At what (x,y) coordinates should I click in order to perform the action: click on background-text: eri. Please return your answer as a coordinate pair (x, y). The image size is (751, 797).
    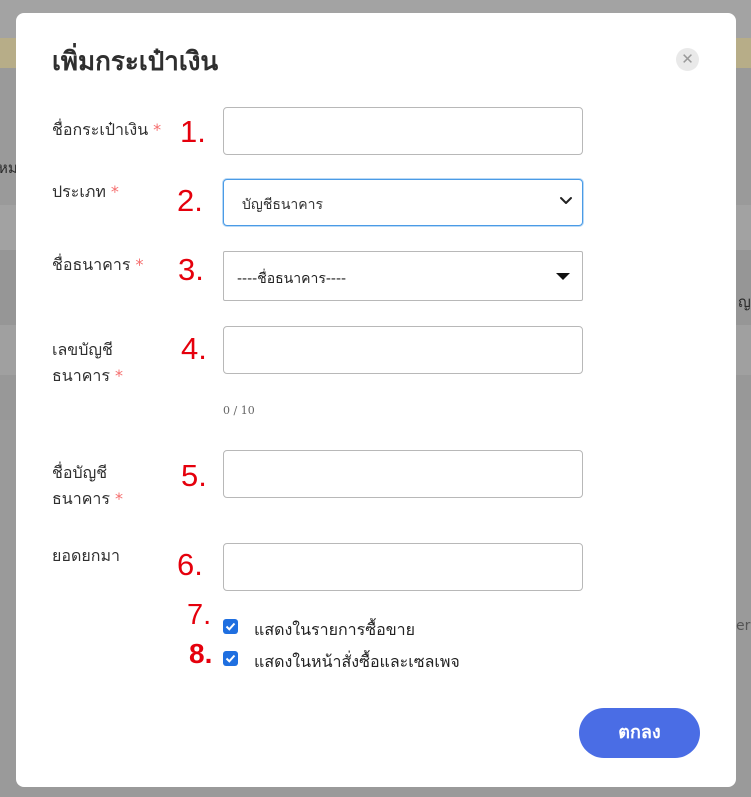
    Looking at the image, I should click on (743, 626).